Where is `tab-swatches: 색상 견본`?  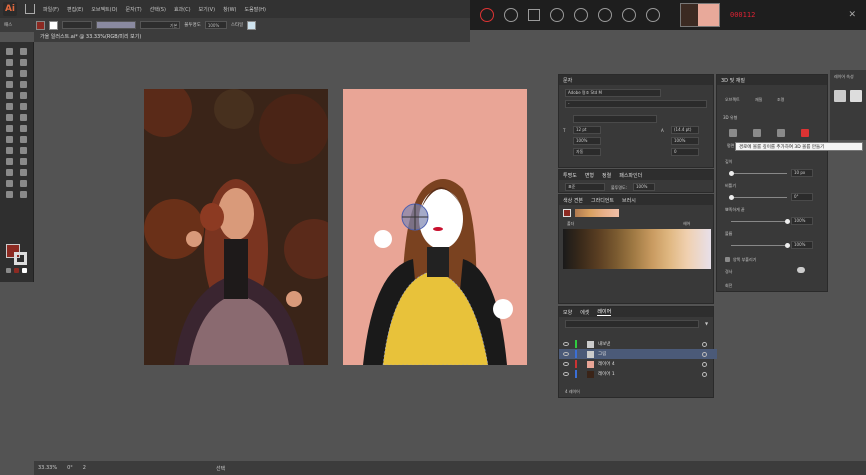 tab-swatches: 색상 견본 is located at coordinates (573, 200).